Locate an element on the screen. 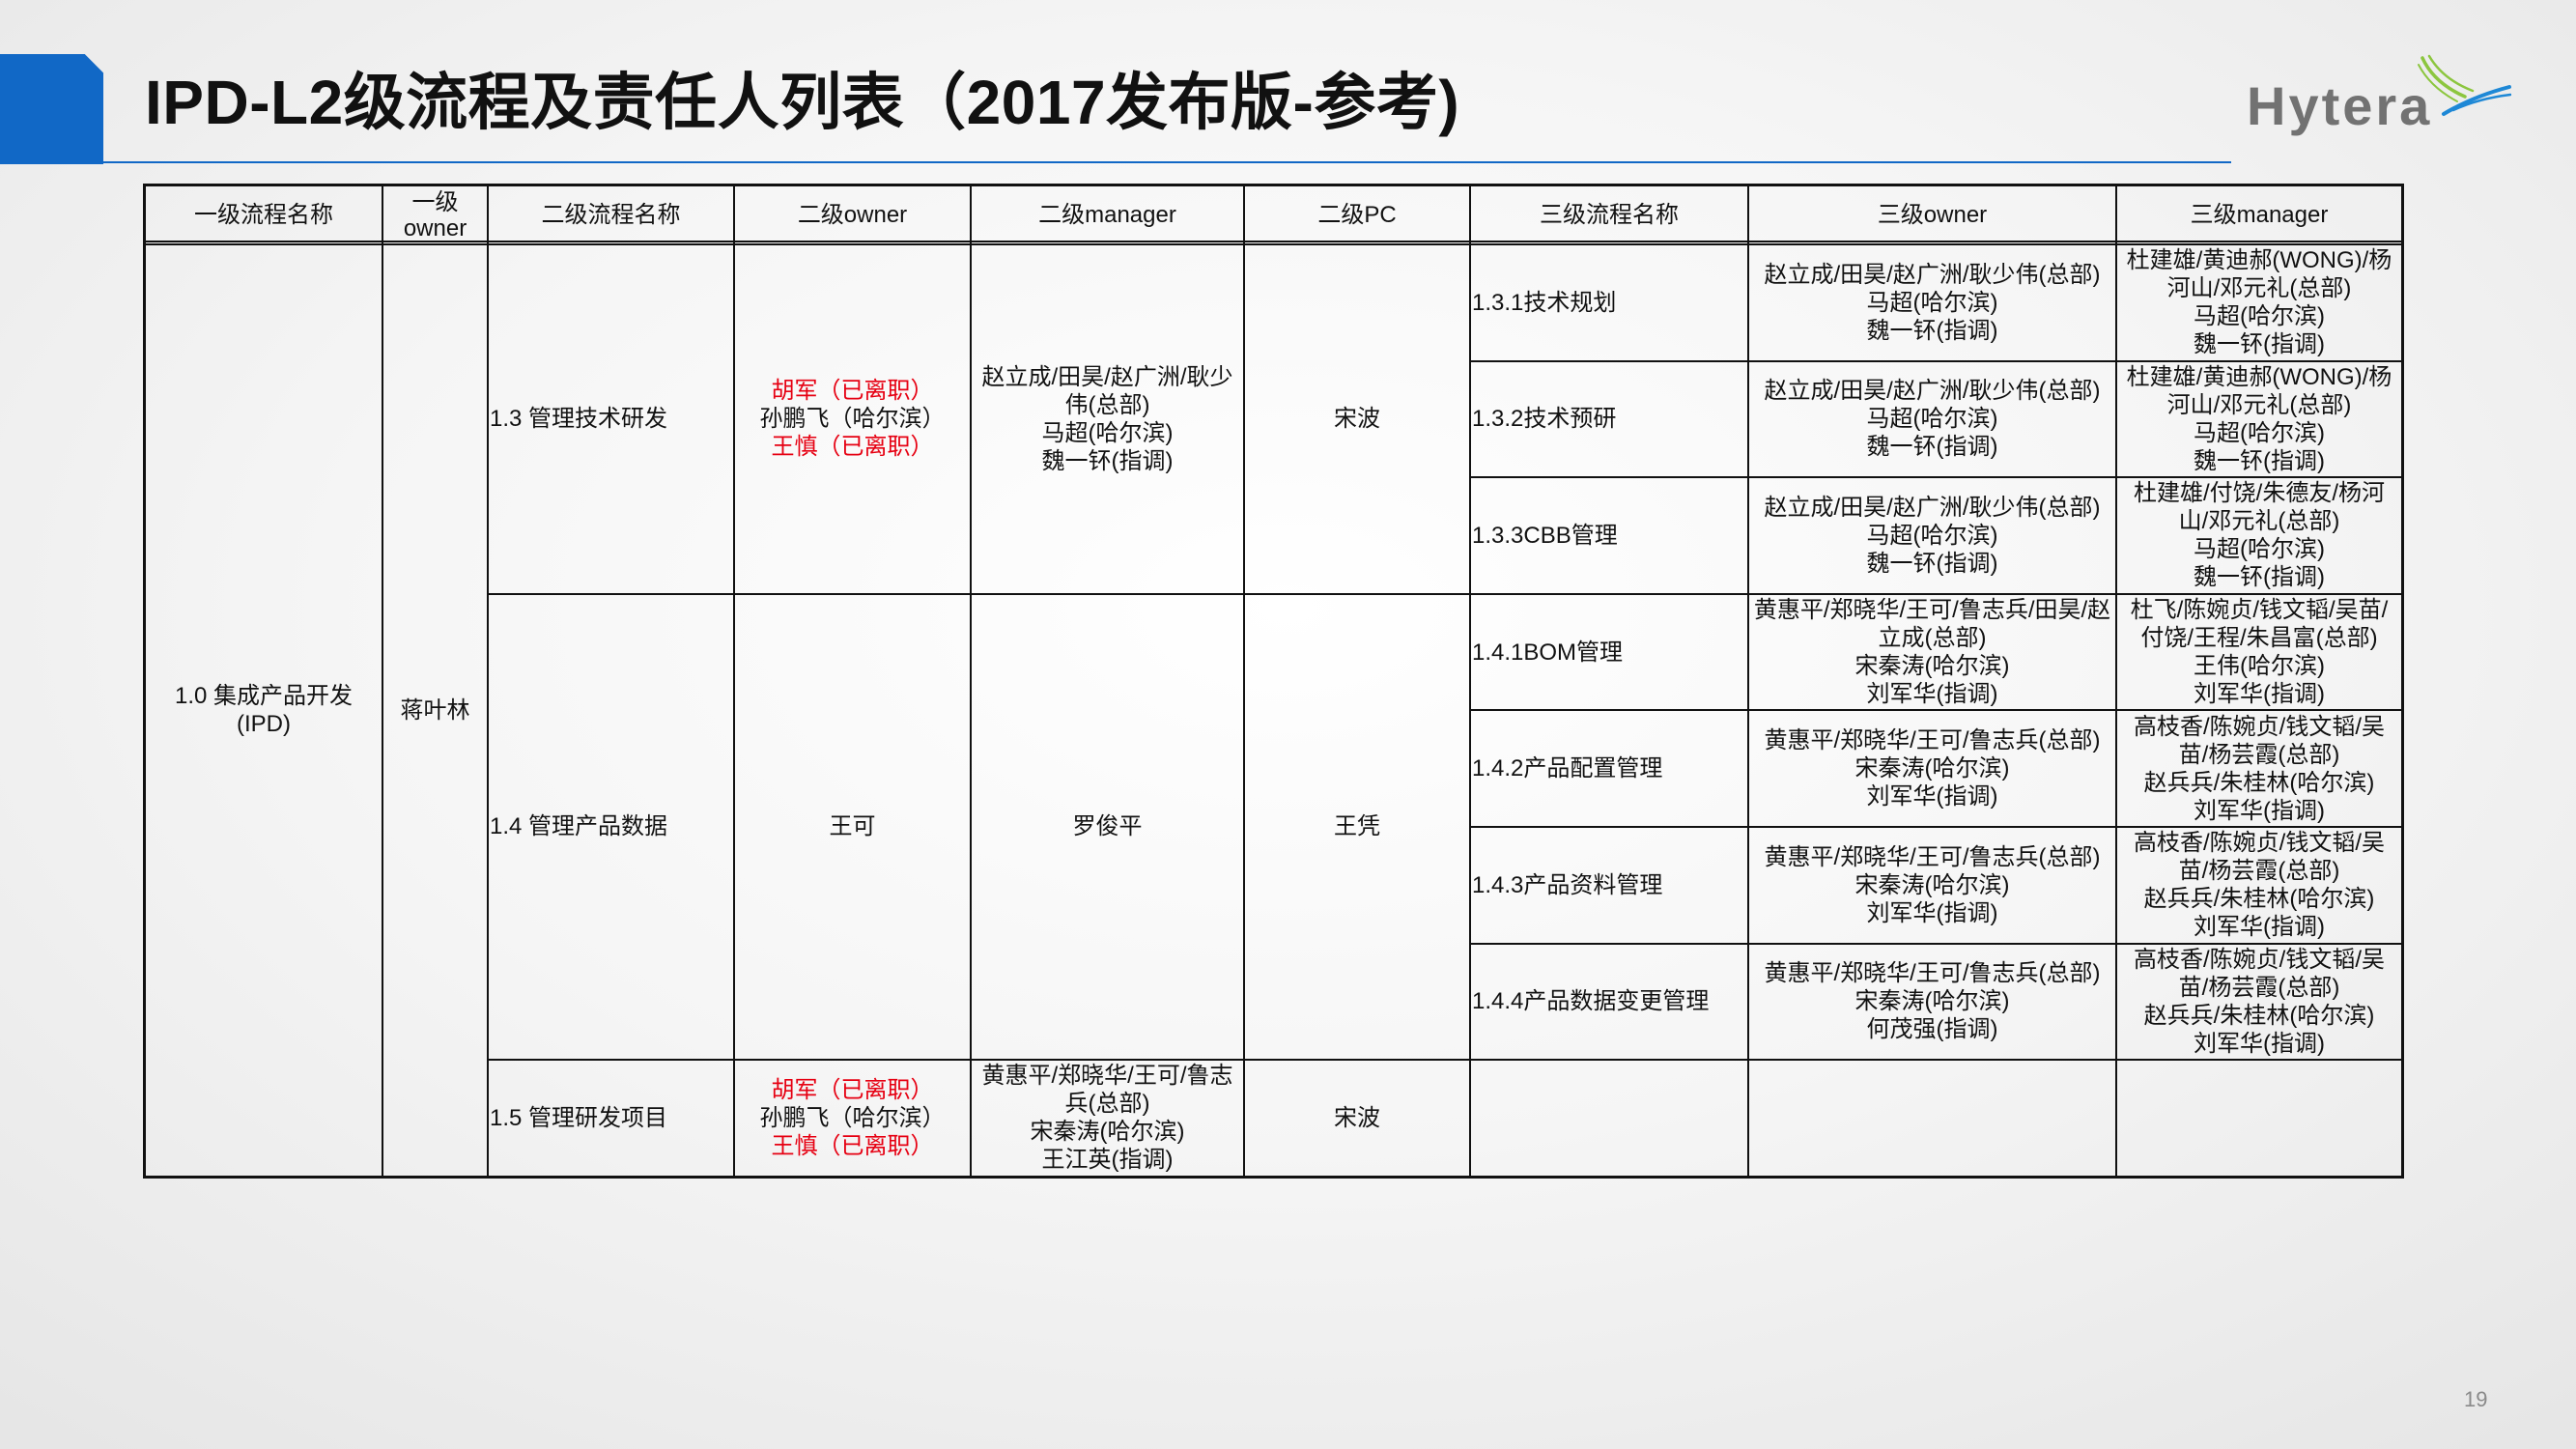 This screenshot has width=2576, height=1449. cell-text-line: 高枝香/陈婉贞/钱文韬/吴苗/杨芸霞(总部) is located at coordinates (2259, 973).